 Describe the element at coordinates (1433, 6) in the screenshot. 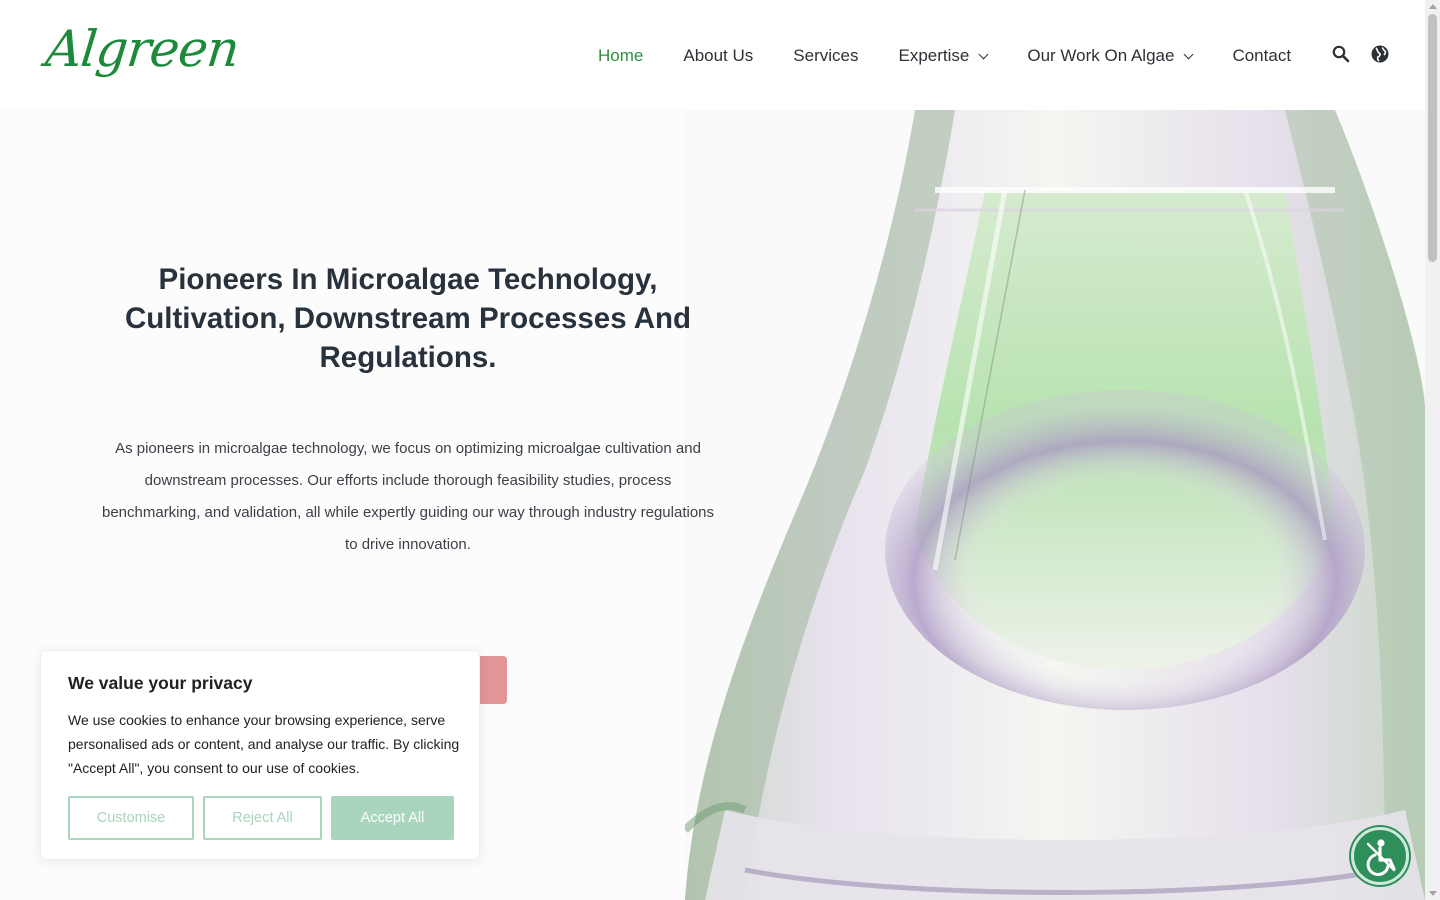

I see `scroll-up-arrow-icon` at that location.